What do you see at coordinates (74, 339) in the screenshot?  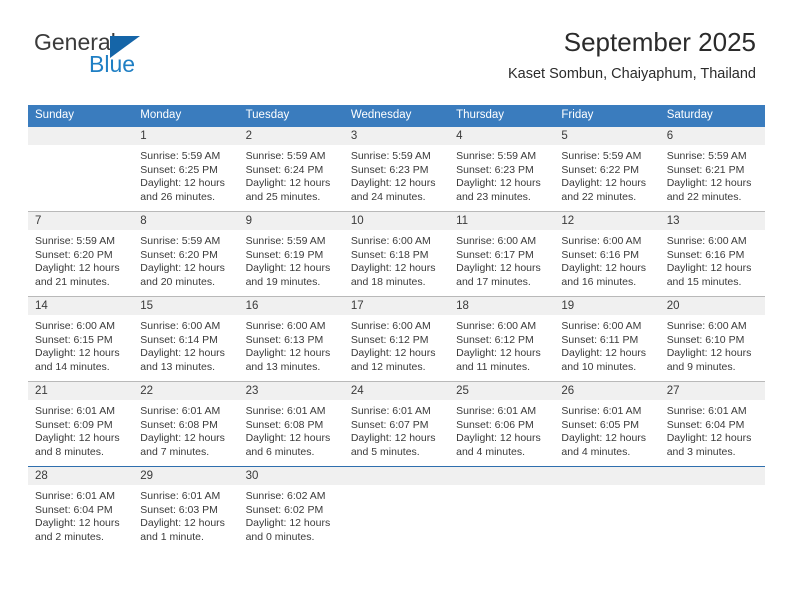 I see `sunset-text: Sunset: 6:15 PM` at bounding box center [74, 339].